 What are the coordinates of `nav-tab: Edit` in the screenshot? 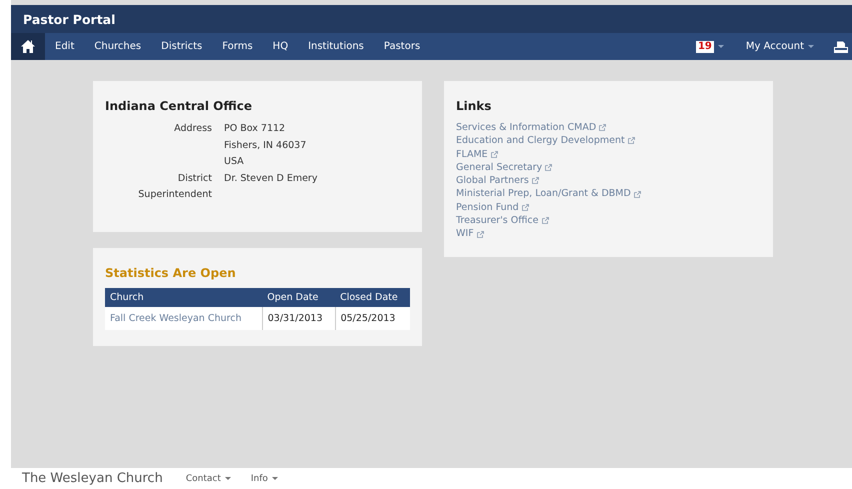 It's located at (64, 46).